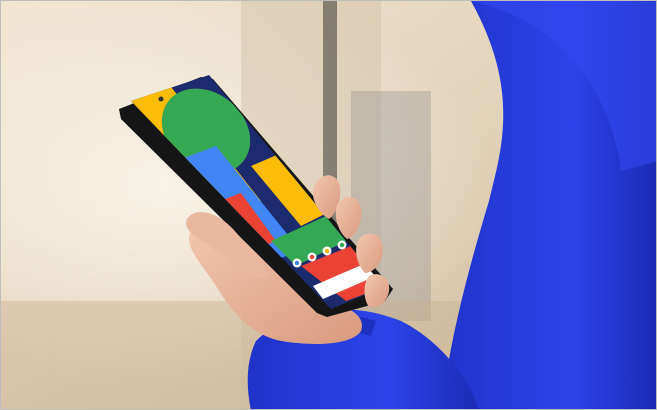 The width and height of the screenshot is (657, 410). Describe the element at coordinates (161, 99) in the screenshot. I see `front-camera-icon` at that location.